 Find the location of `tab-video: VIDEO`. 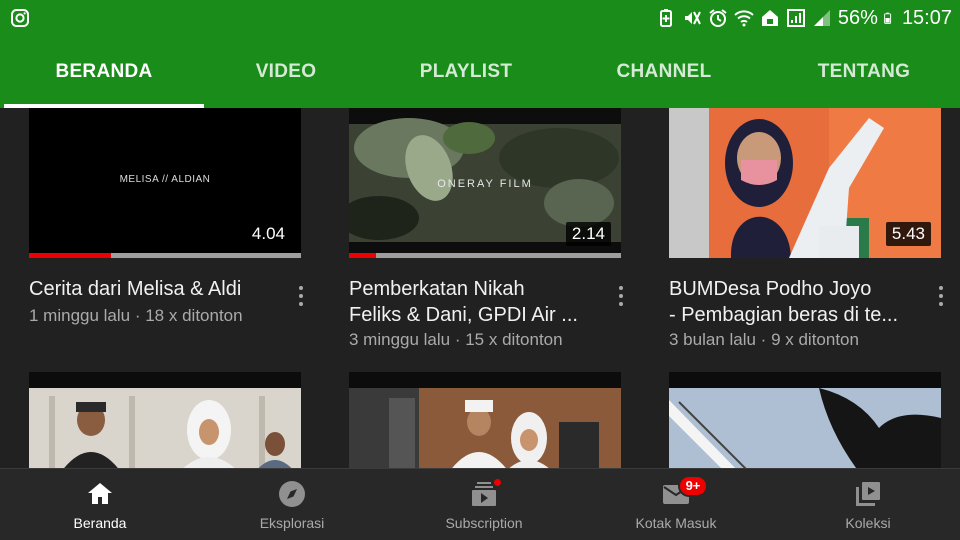

tab-video: VIDEO is located at coordinates (286, 72).